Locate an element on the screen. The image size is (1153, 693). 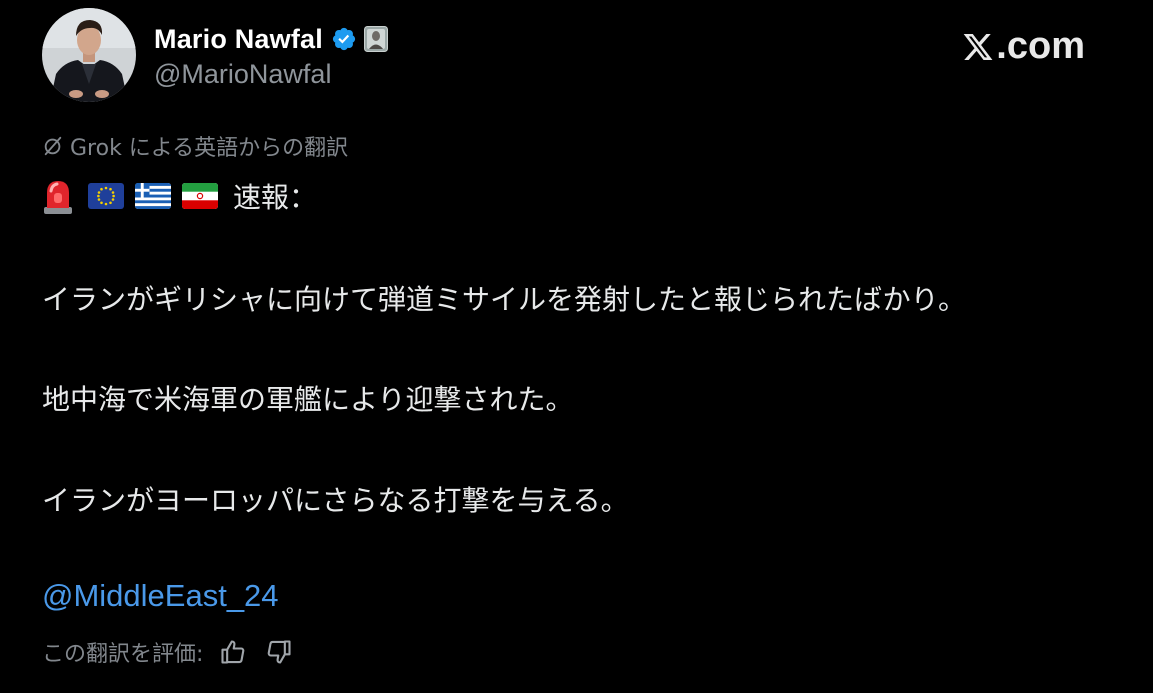
brand-domain: .com is located at coordinates (1040, 46).